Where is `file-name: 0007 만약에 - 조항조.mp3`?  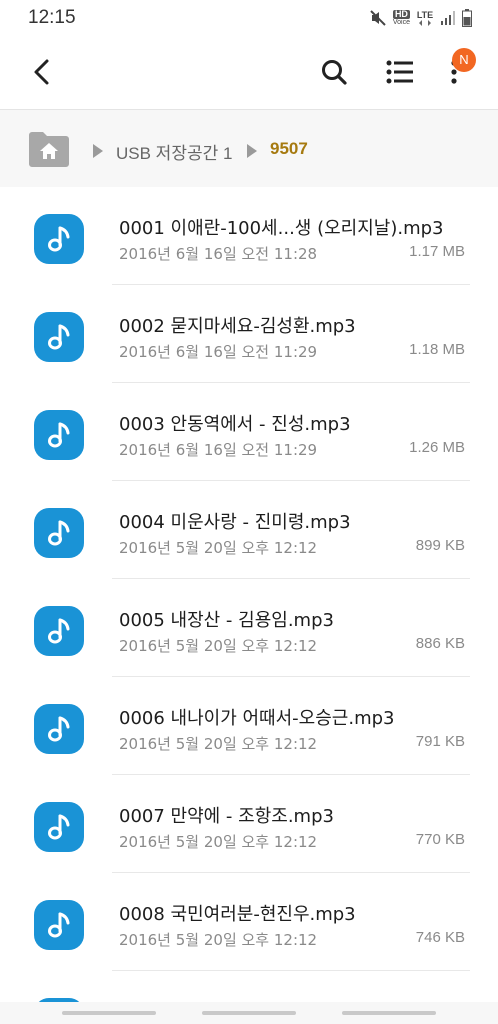 file-name: 0007 만약에 - 조항조.mp3 is located at coordinates (226, 816).